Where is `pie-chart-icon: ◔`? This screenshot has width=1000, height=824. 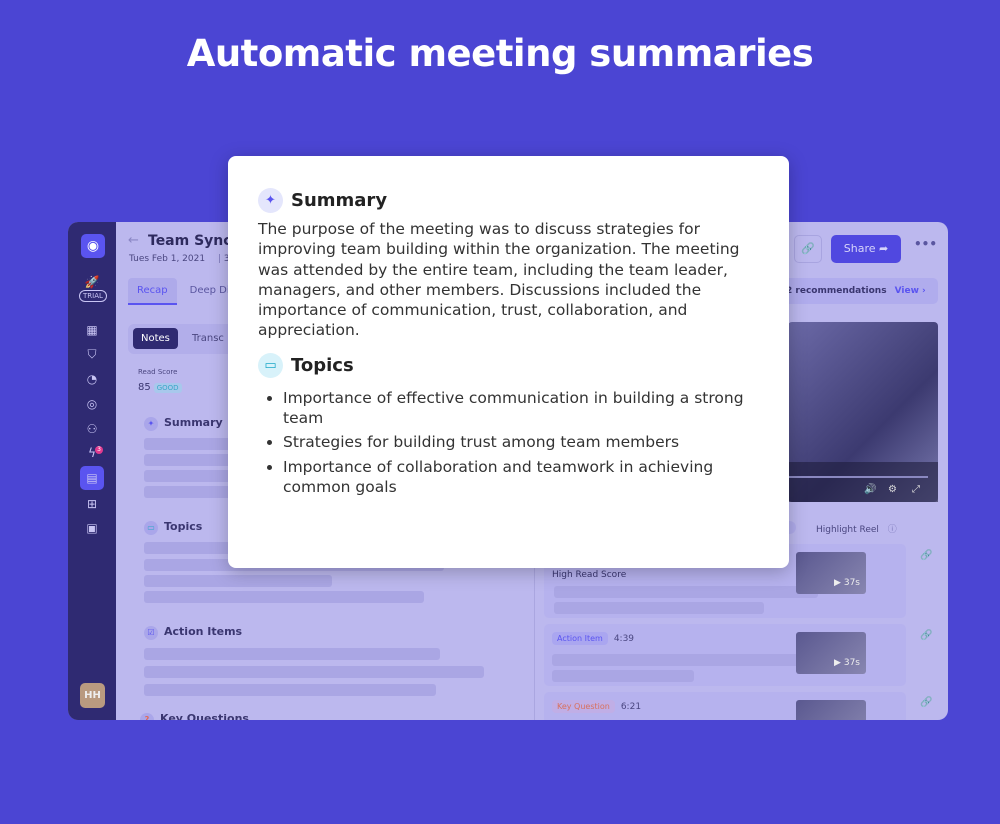
pie-chart-icon: ◔ is located at coordinates (92, 379).